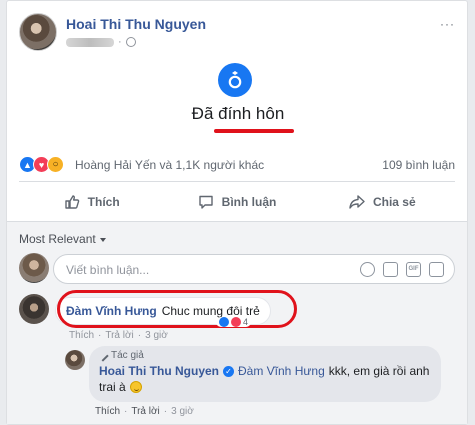  Describe the element at coordinates (249, 202) in the screenshot. I see `comment-label: Bình luận` at that location.